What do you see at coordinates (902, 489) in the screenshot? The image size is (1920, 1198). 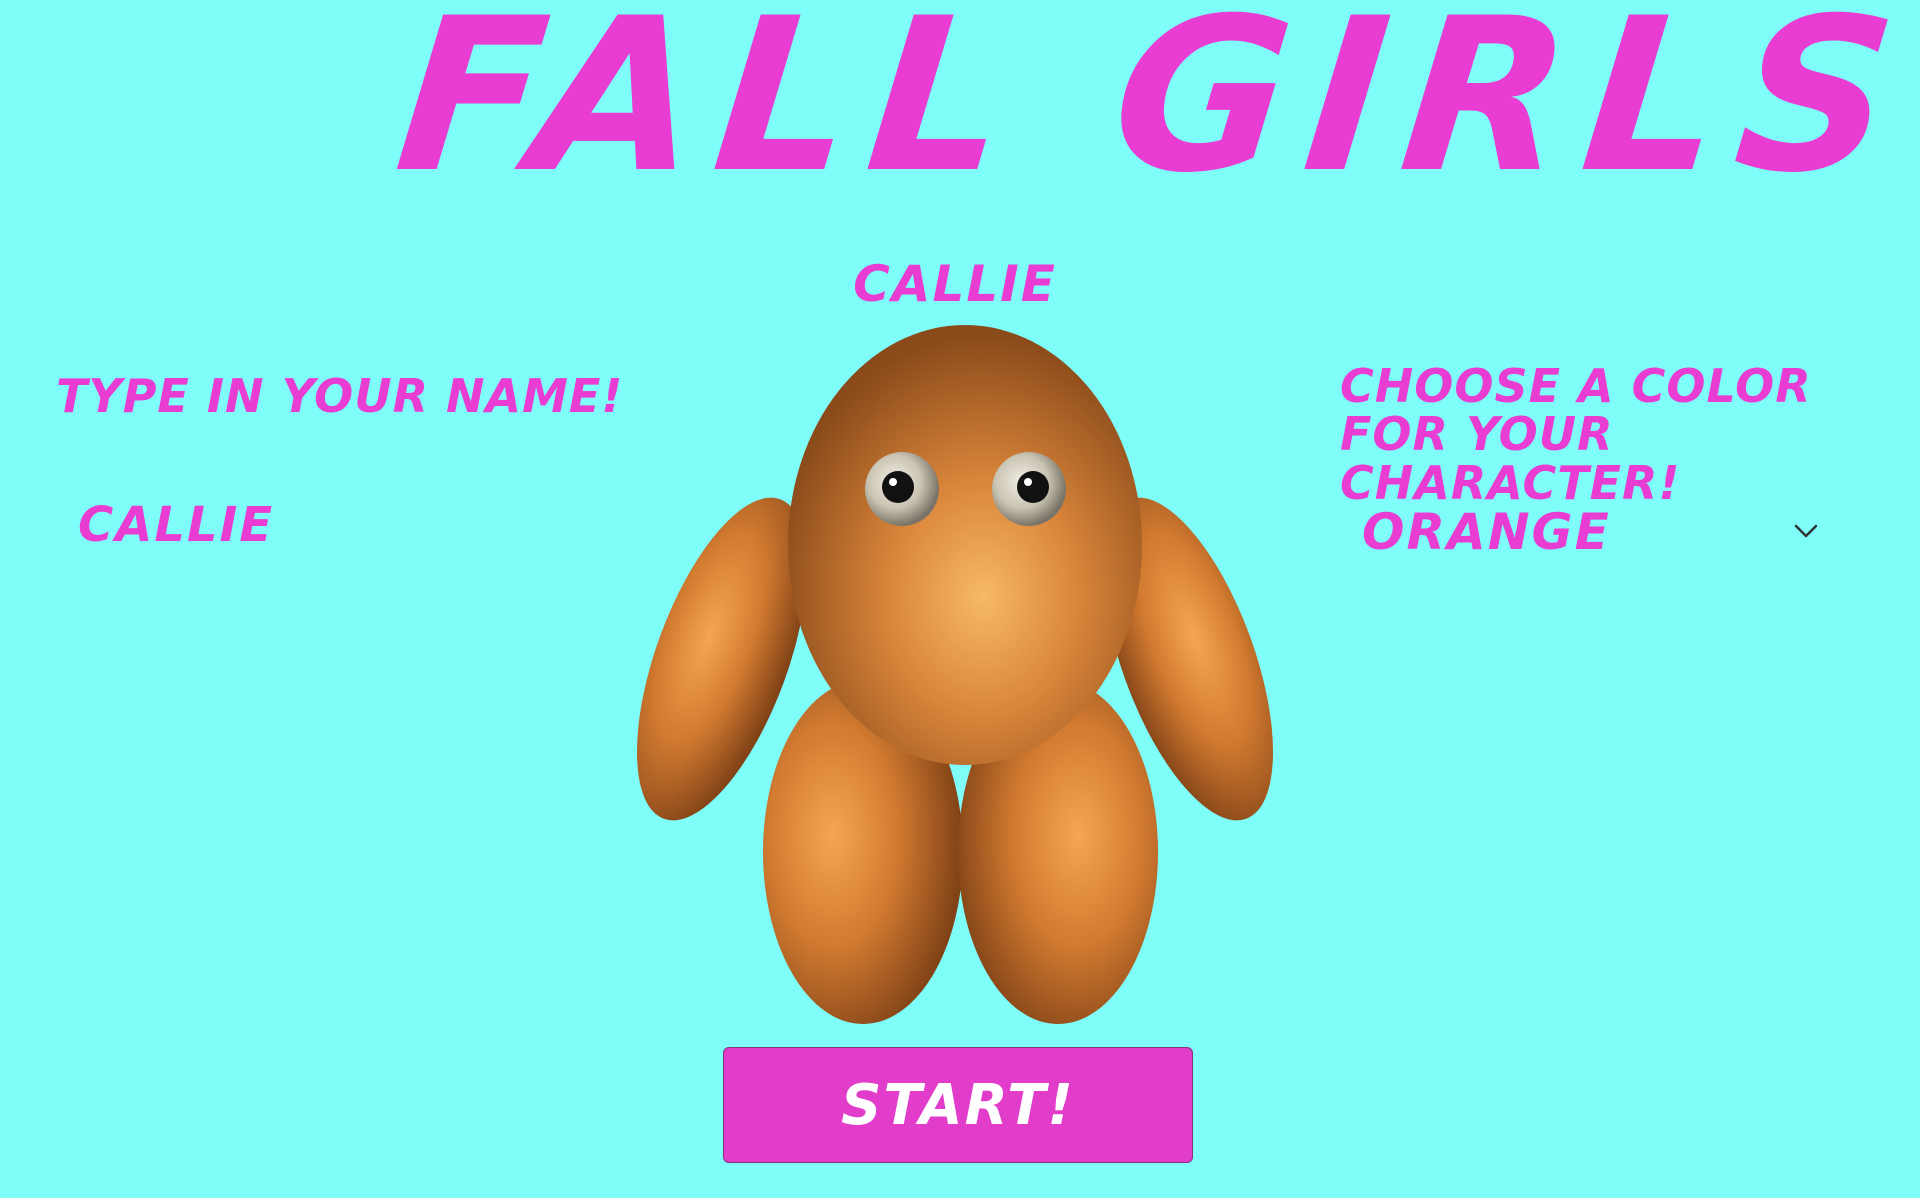 I see `left-eye` at bounding box center [902, 489].